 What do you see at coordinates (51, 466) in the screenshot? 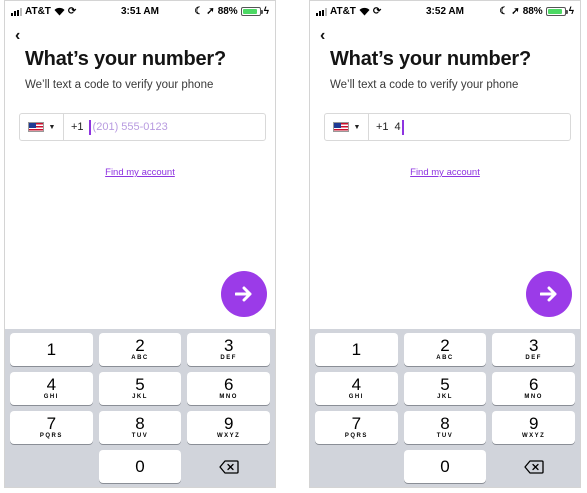
I see `key-empty` at bounding box center [51, 466].